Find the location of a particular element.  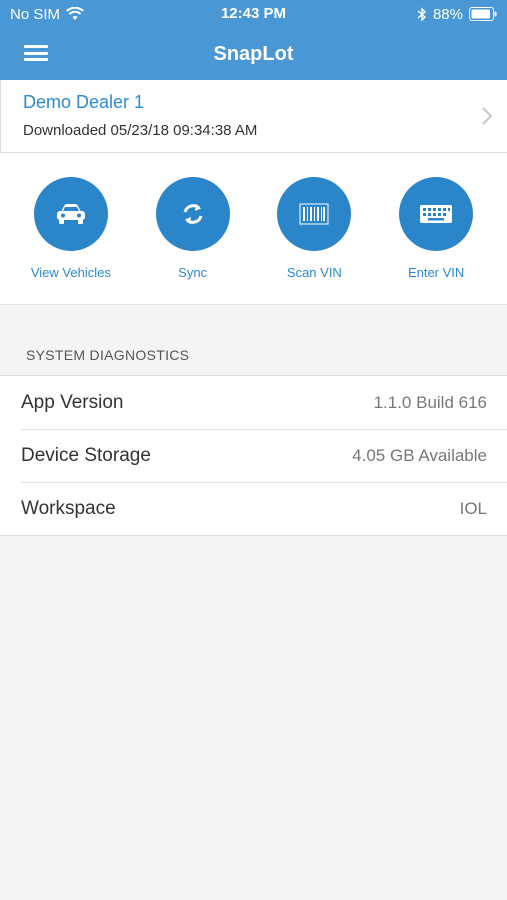

sync-icon is located at coordinates (193, 214).